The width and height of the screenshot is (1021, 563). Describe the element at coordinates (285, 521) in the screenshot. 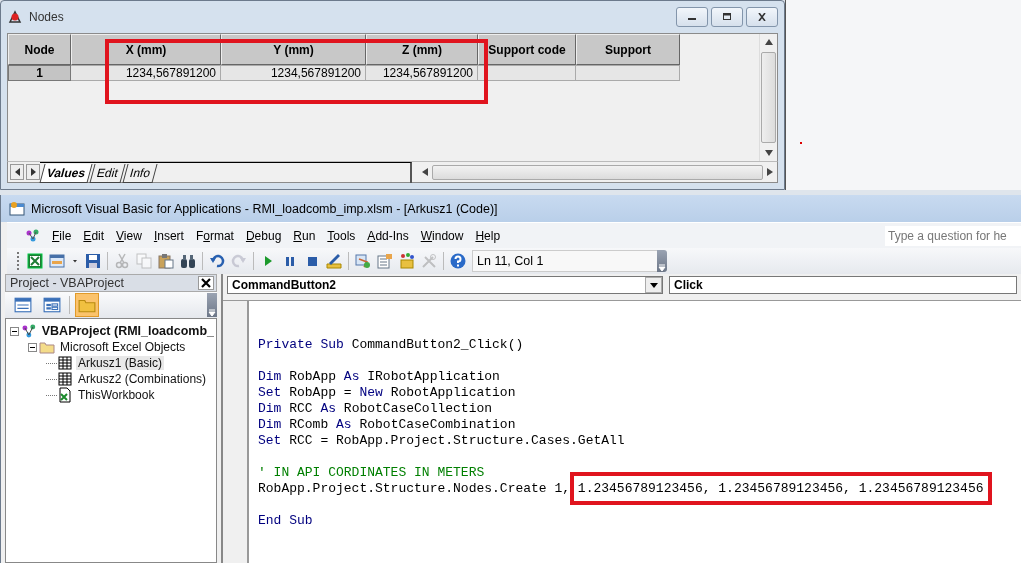

I see `code-line: End Sub` at that location.